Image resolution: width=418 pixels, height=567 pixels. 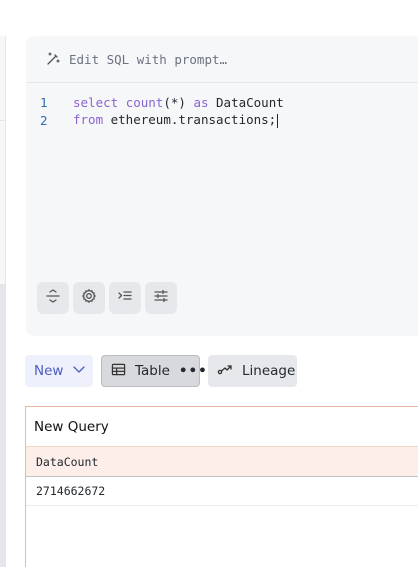 What do you see at coordinates (225, 371) in the screenshot?
I see `lineage-icon` at bounding box center [225, 371].